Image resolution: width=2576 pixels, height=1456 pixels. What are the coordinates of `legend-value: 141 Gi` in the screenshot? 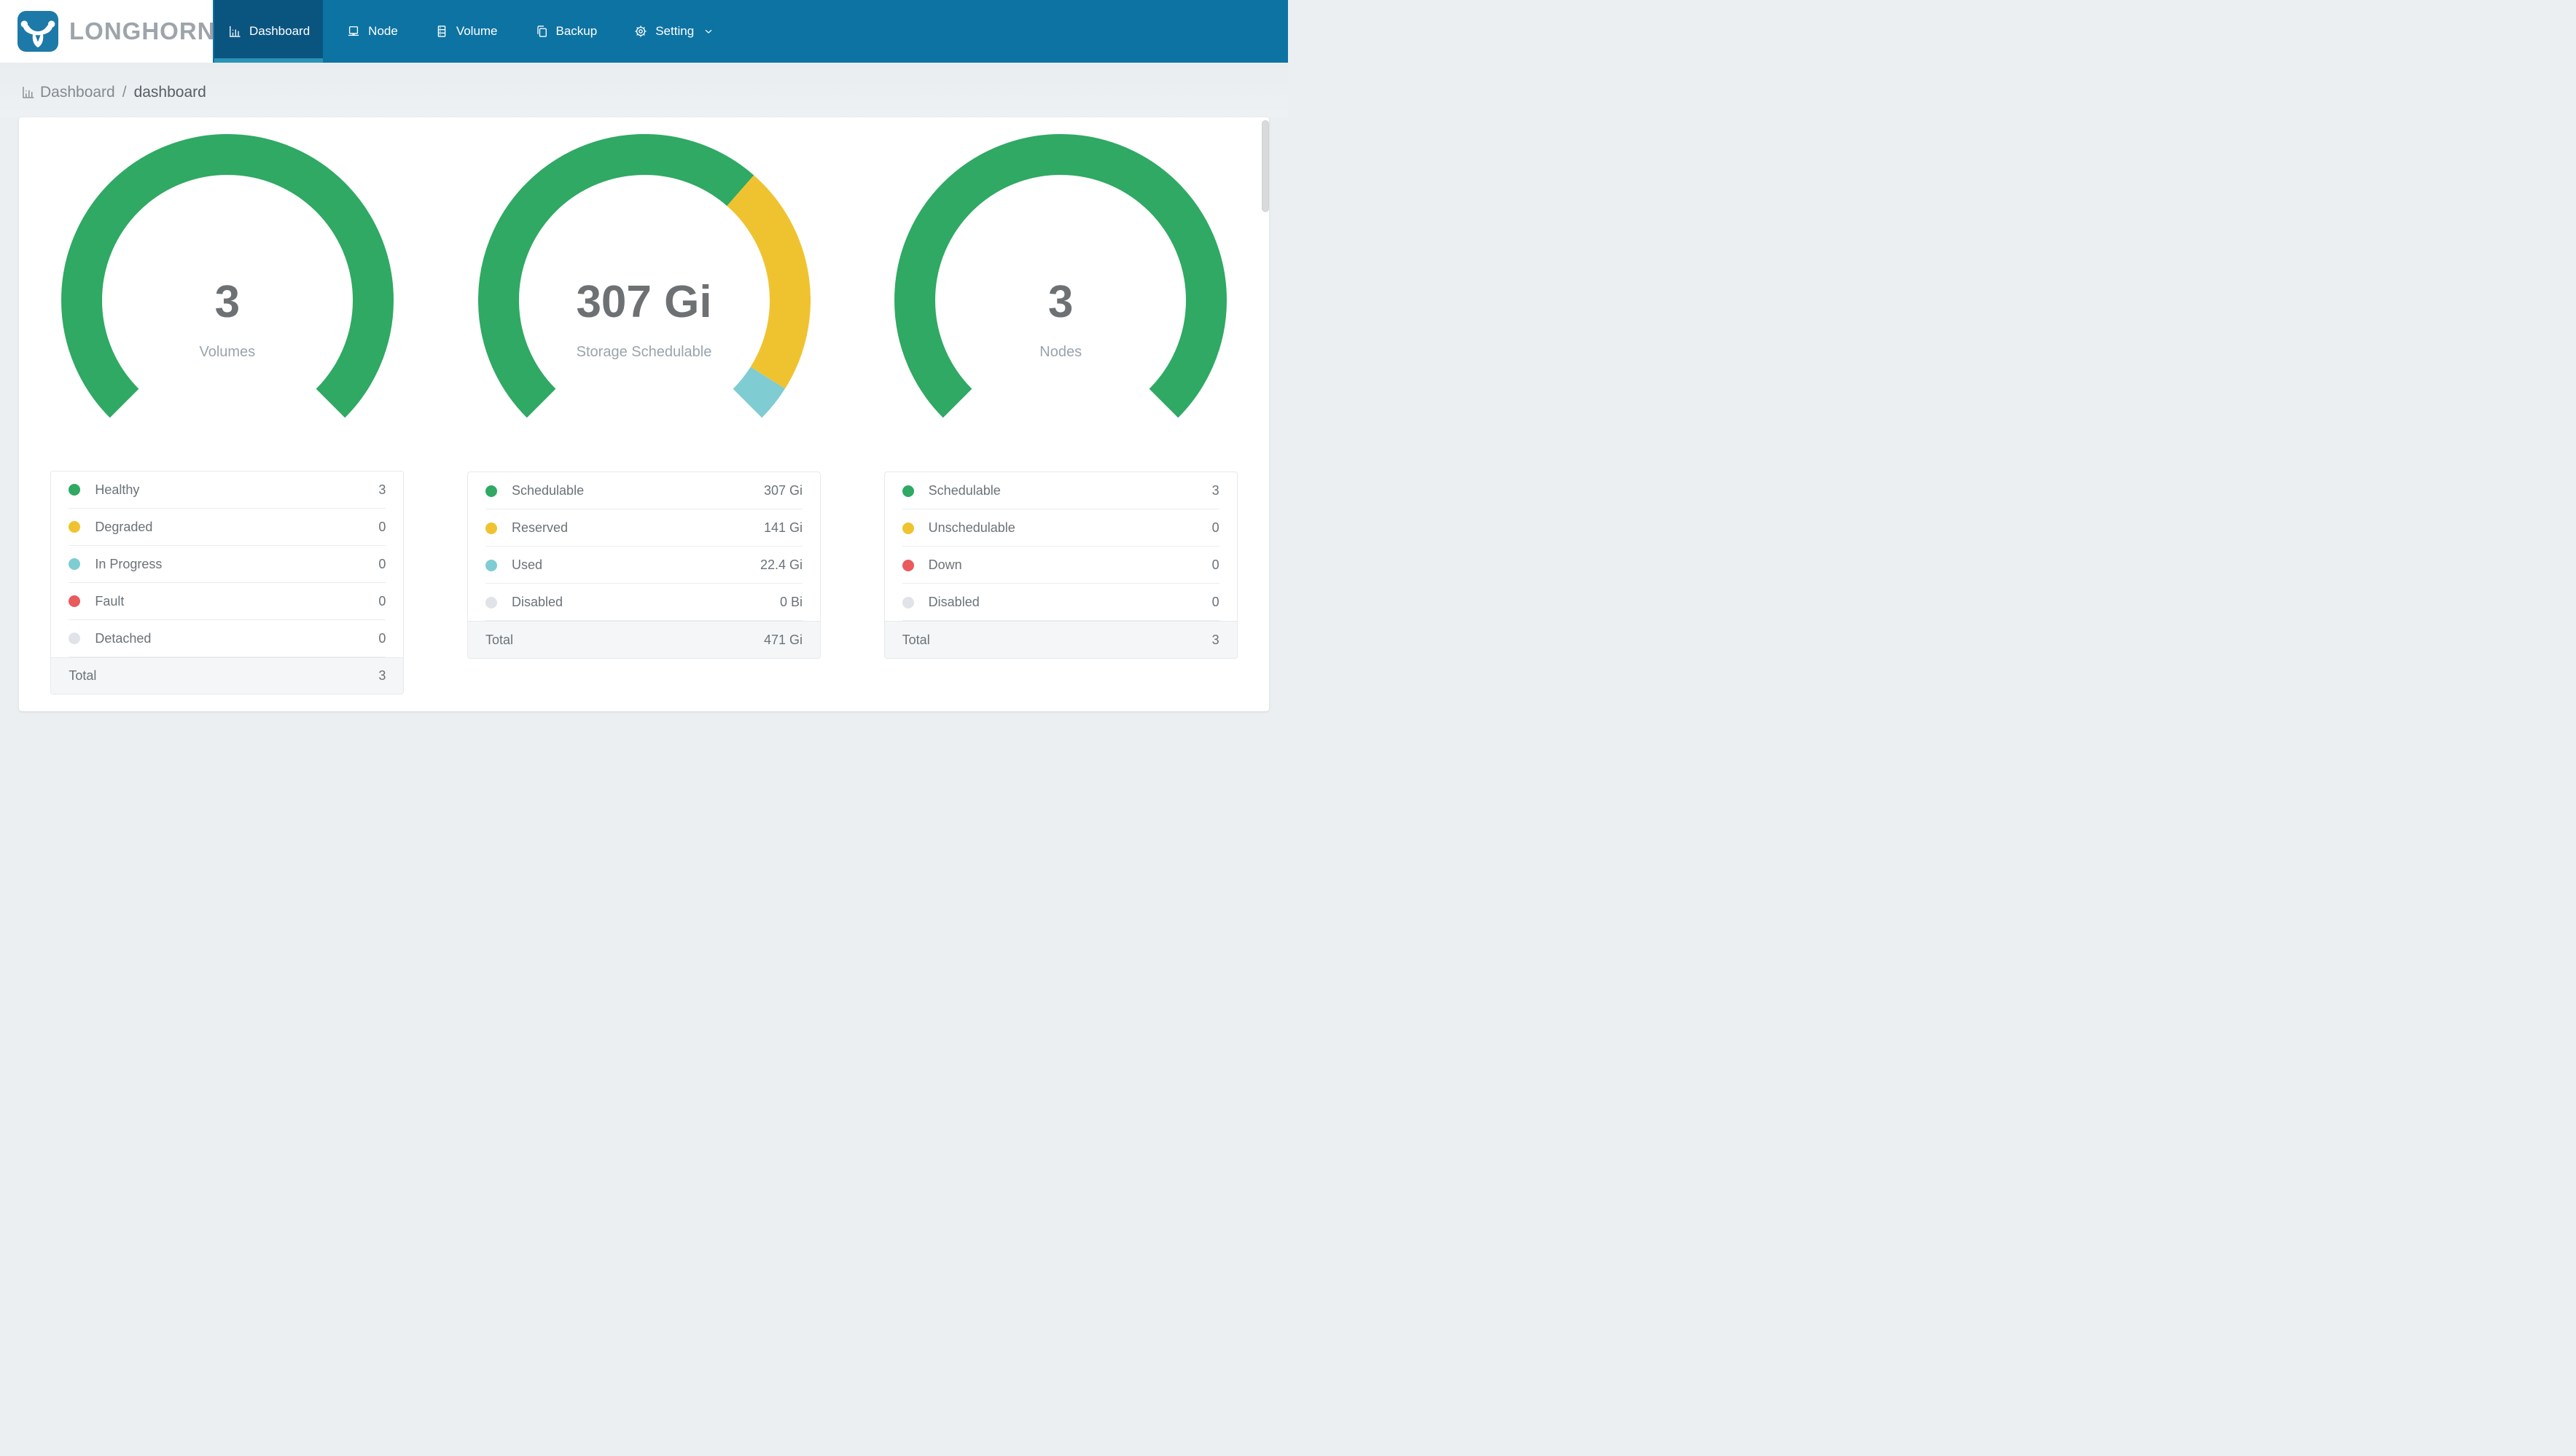 It's located at (783, 527).